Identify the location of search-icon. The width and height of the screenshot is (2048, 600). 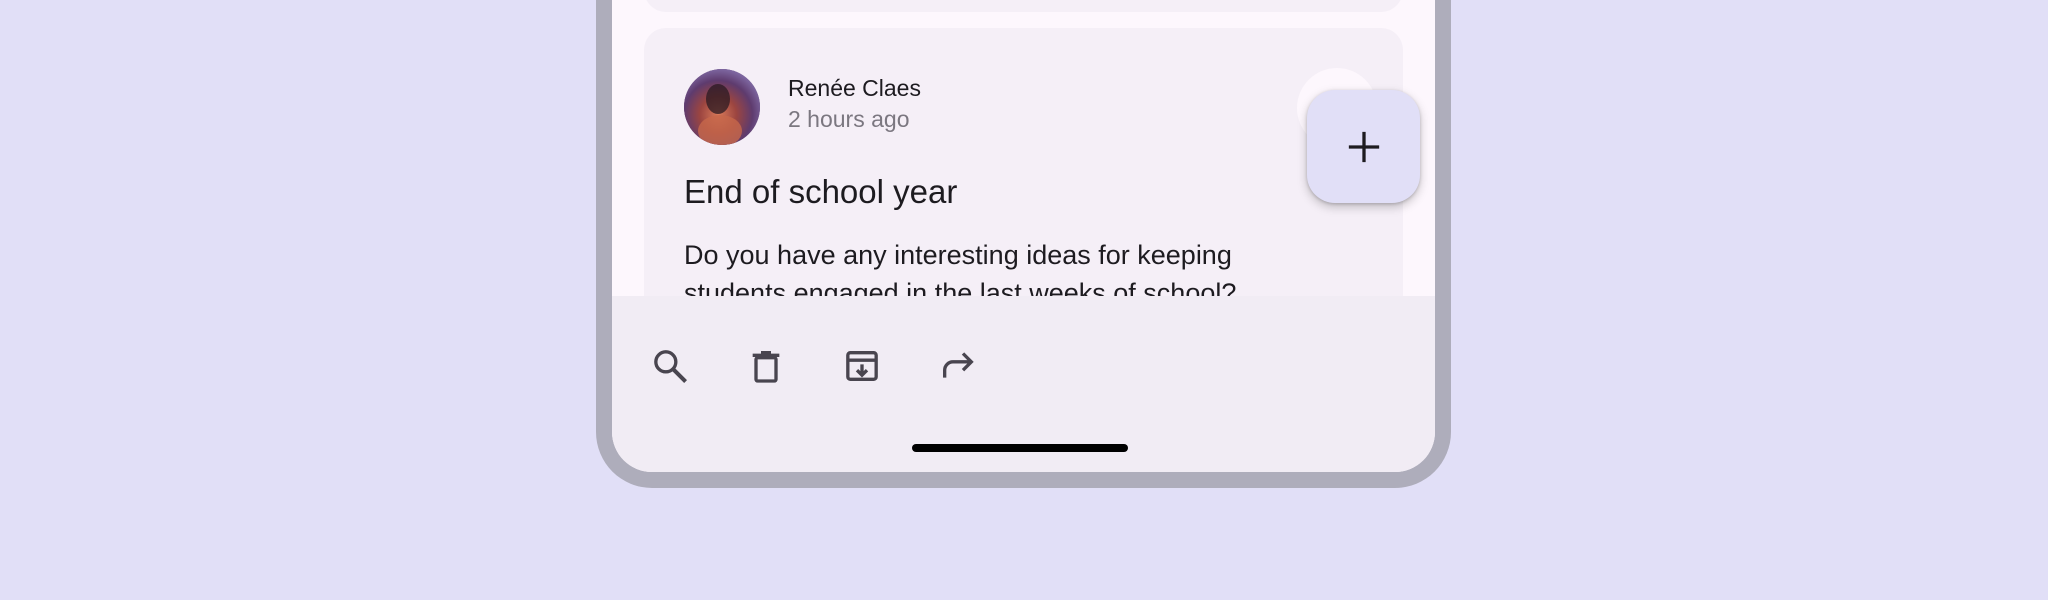
(670, 366).